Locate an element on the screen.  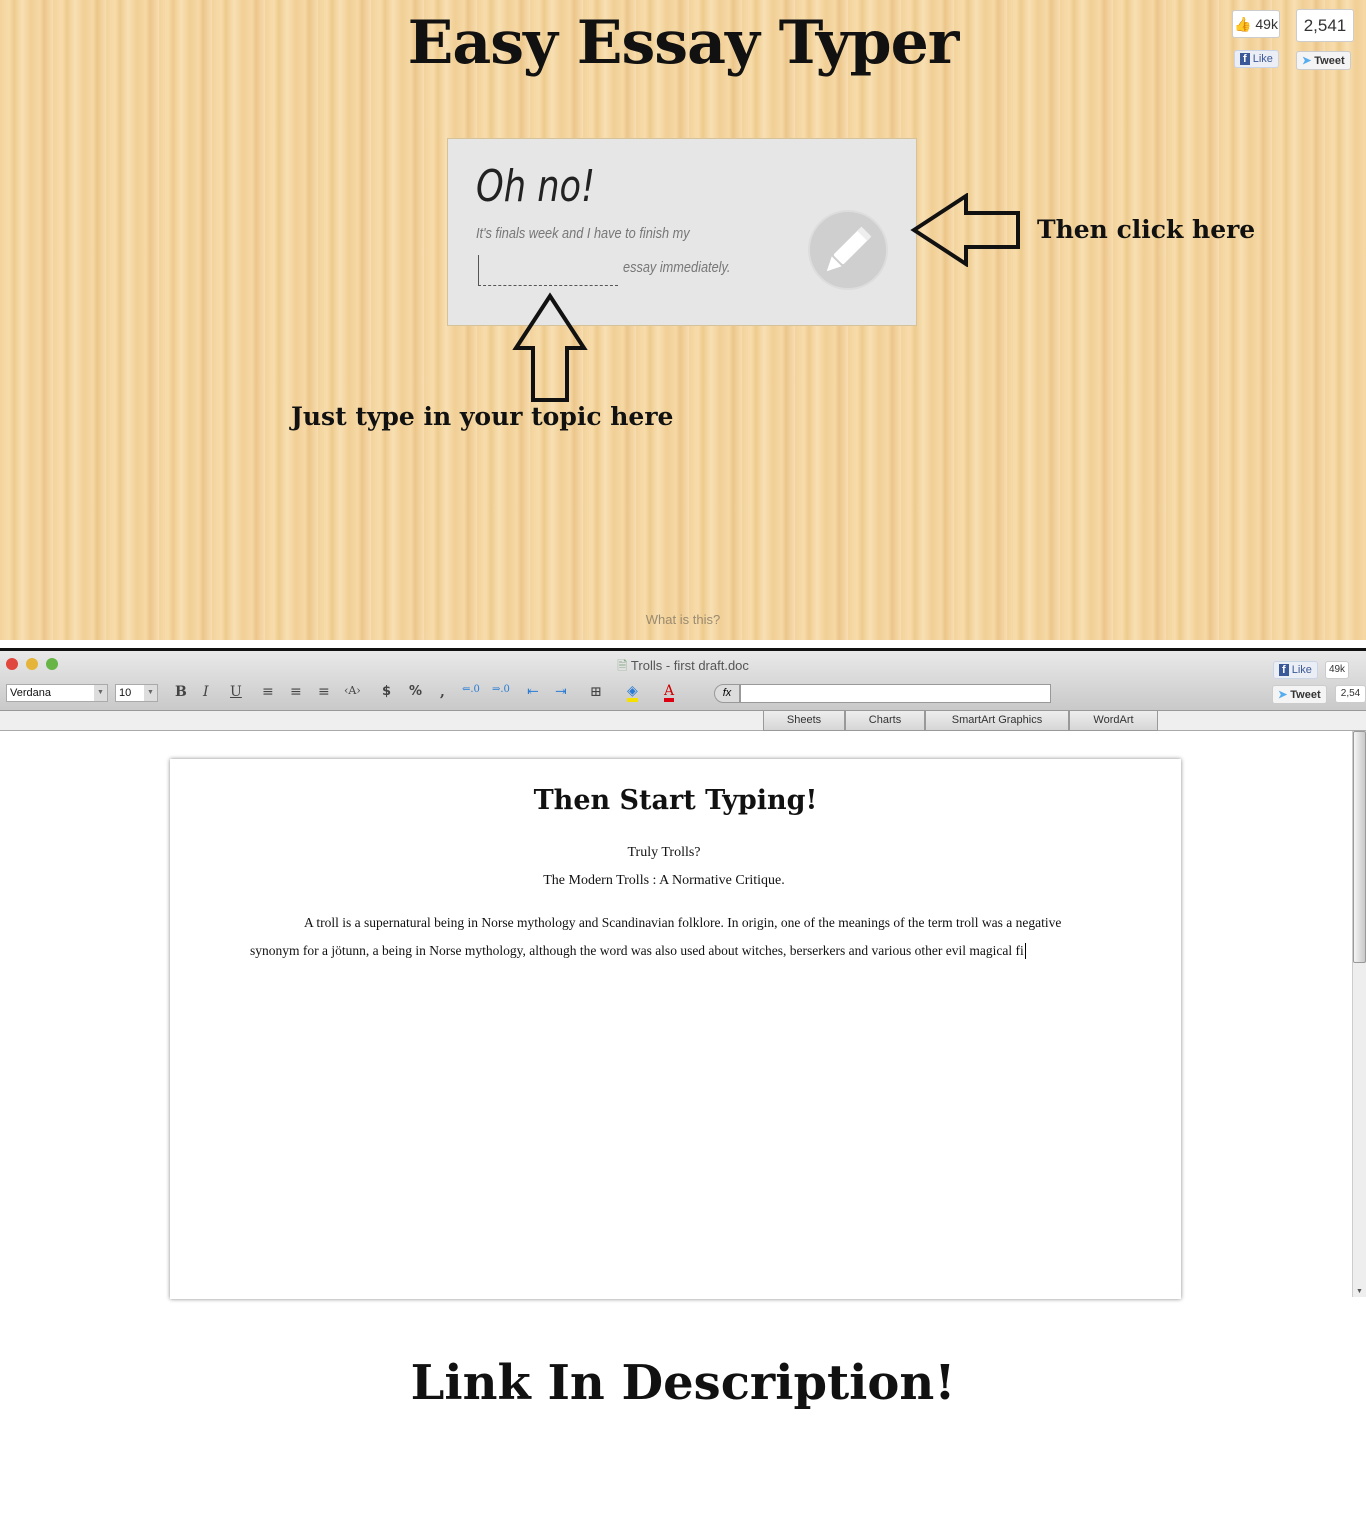
document-title-text: Trolls - first draft.doc is located at coordinates (689, 665).